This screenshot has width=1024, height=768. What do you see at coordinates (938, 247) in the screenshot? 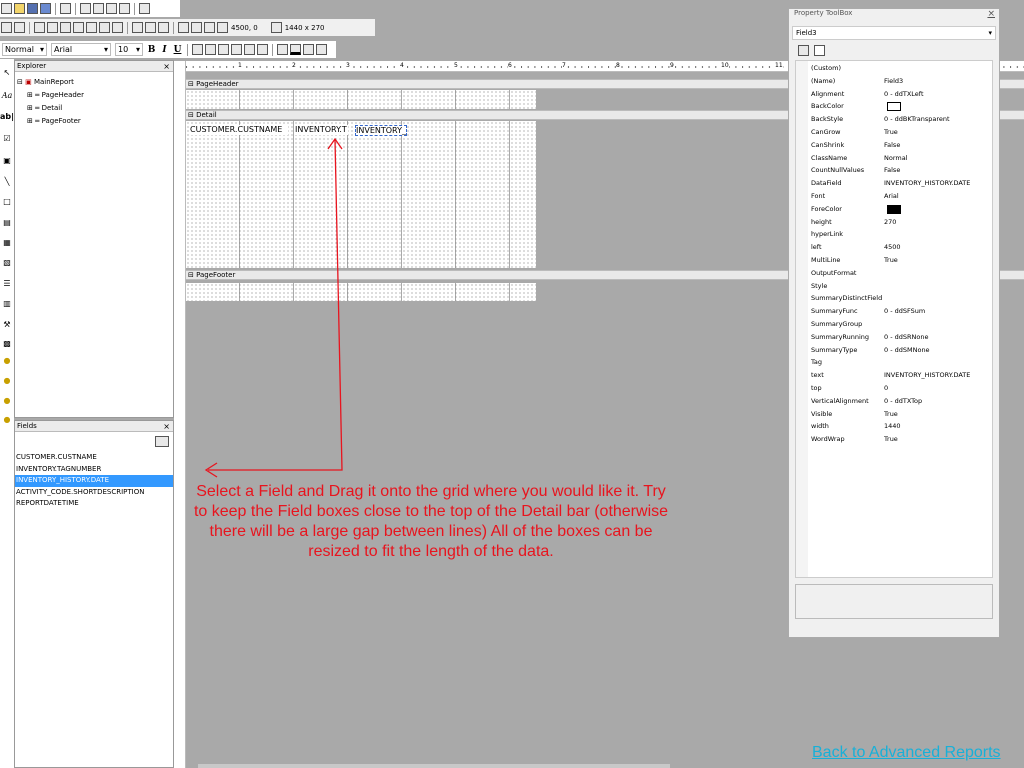
I see `property-value: 4500` at bounding box center [938, 247].